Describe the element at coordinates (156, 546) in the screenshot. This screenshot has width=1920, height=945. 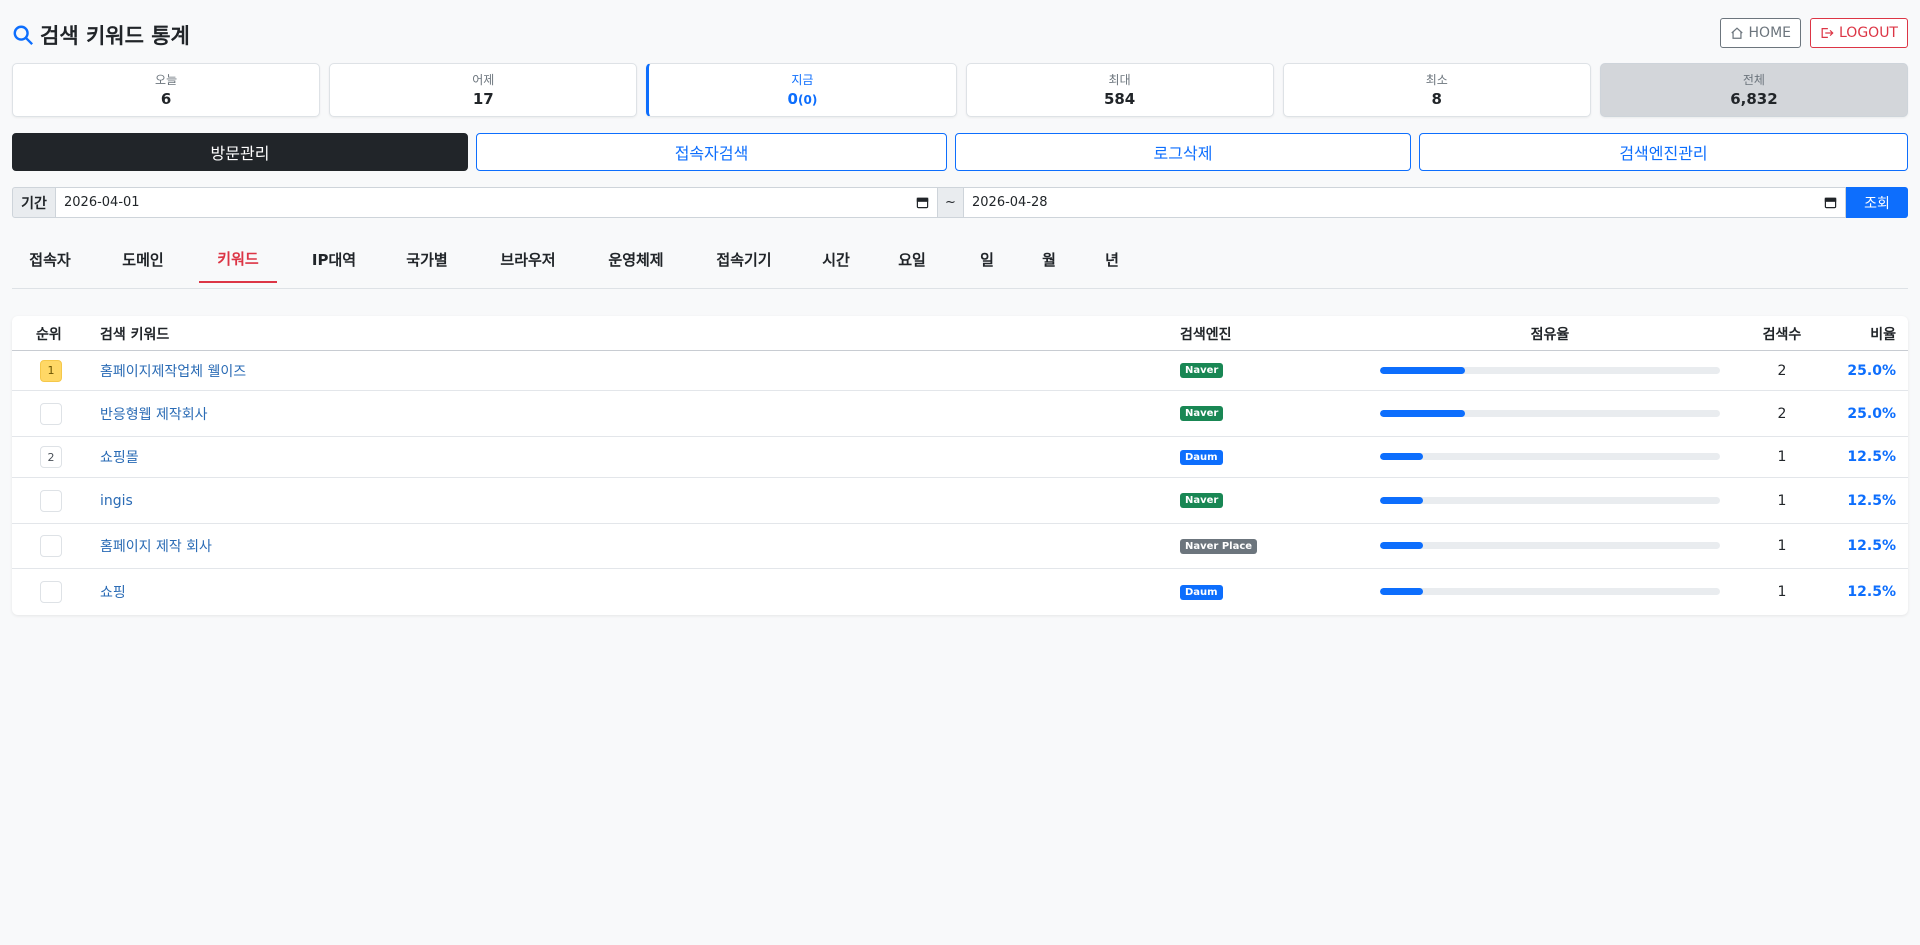
I see `keyword-link: 홈페이지 제작 회사` at that location.